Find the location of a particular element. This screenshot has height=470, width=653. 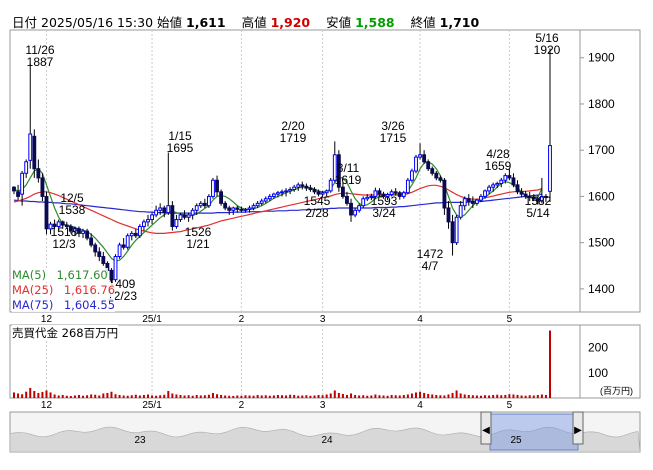

annotation-line2: 2/28 is located at coordinates (317, 213).